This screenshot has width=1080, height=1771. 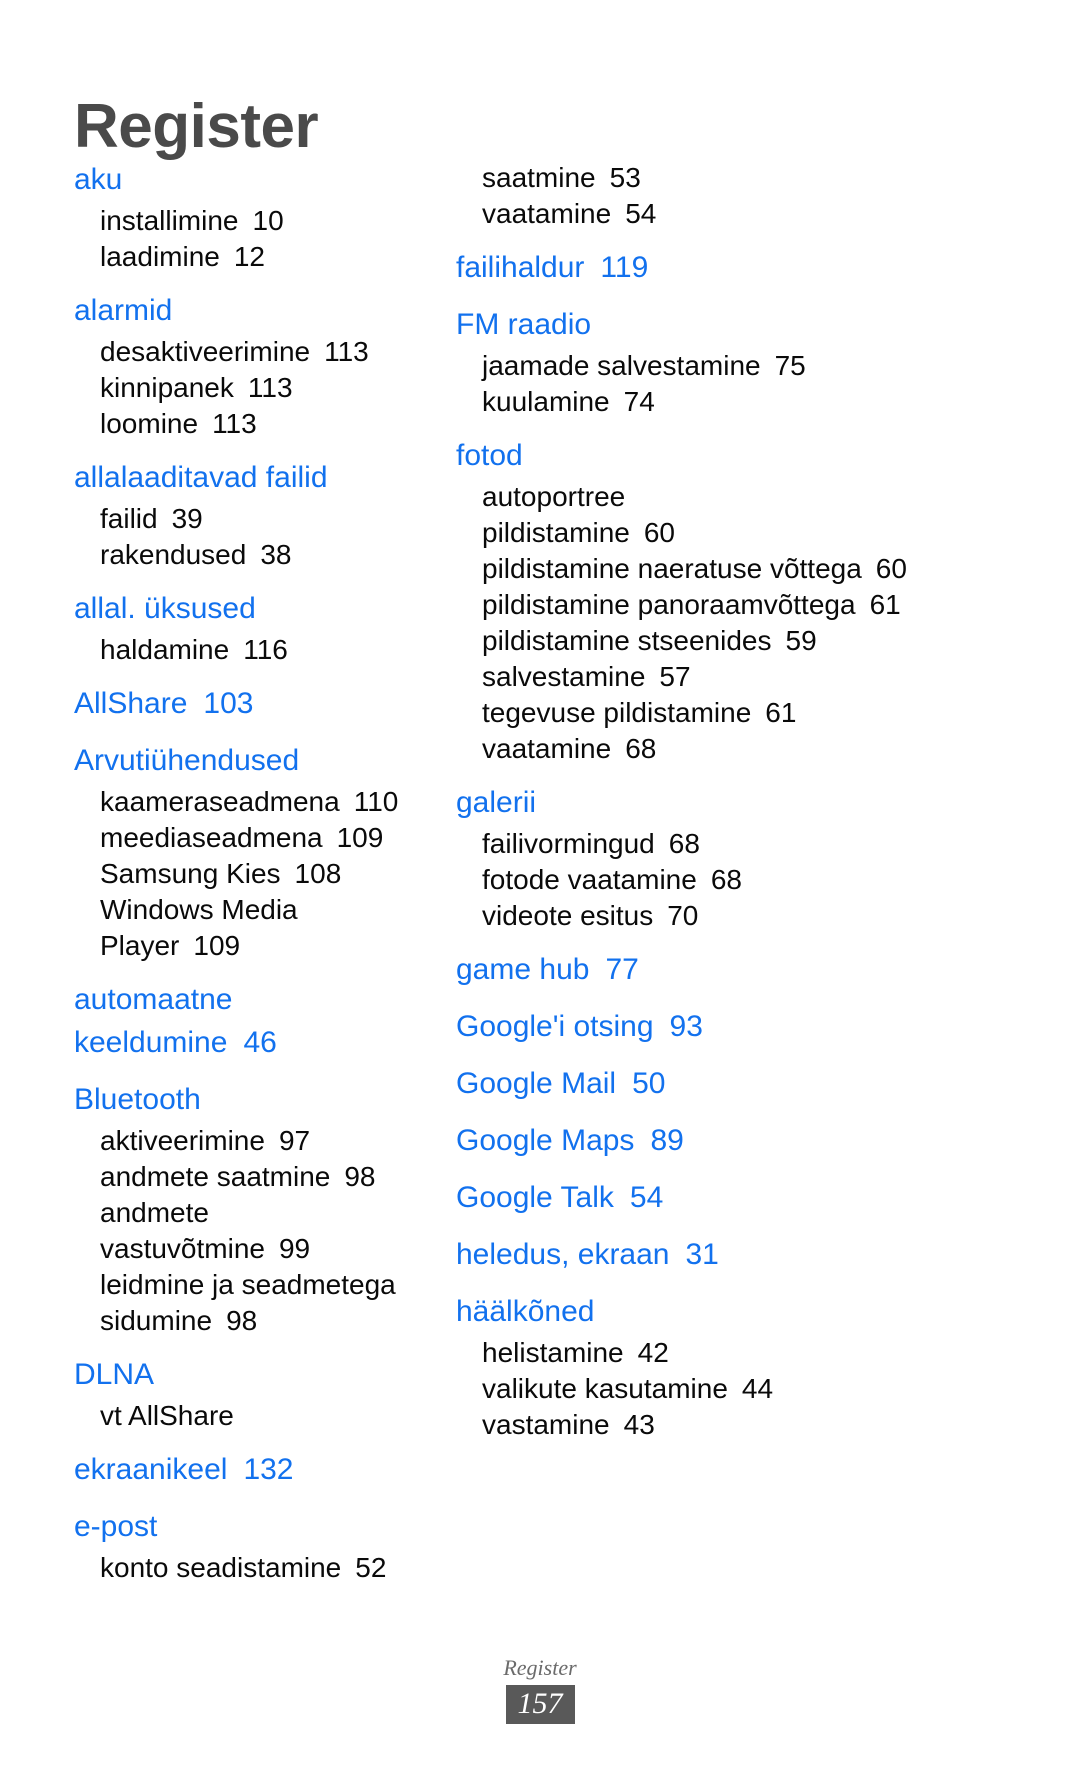 What do you see at coordinates (248, 555) in the screenshot?
I see `index-subentry: rakendused 38` at bounding box center [248, 555].